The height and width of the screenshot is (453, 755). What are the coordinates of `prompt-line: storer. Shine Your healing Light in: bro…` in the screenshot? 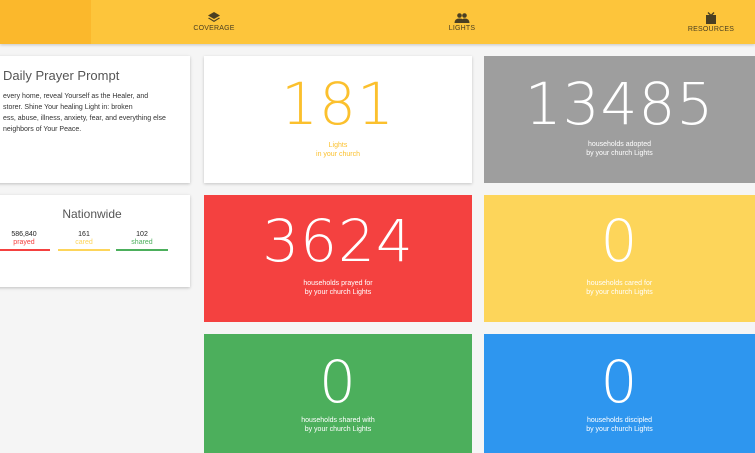 It's located at (68, 107).